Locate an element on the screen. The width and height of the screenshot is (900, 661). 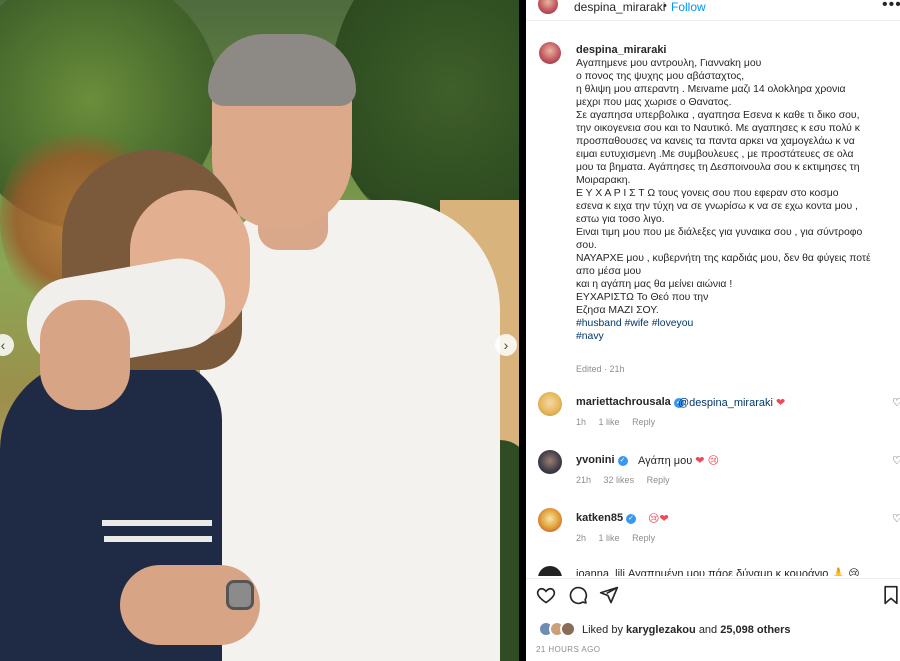
comment-text: 😢❤ is located at coordinates (658, 518).